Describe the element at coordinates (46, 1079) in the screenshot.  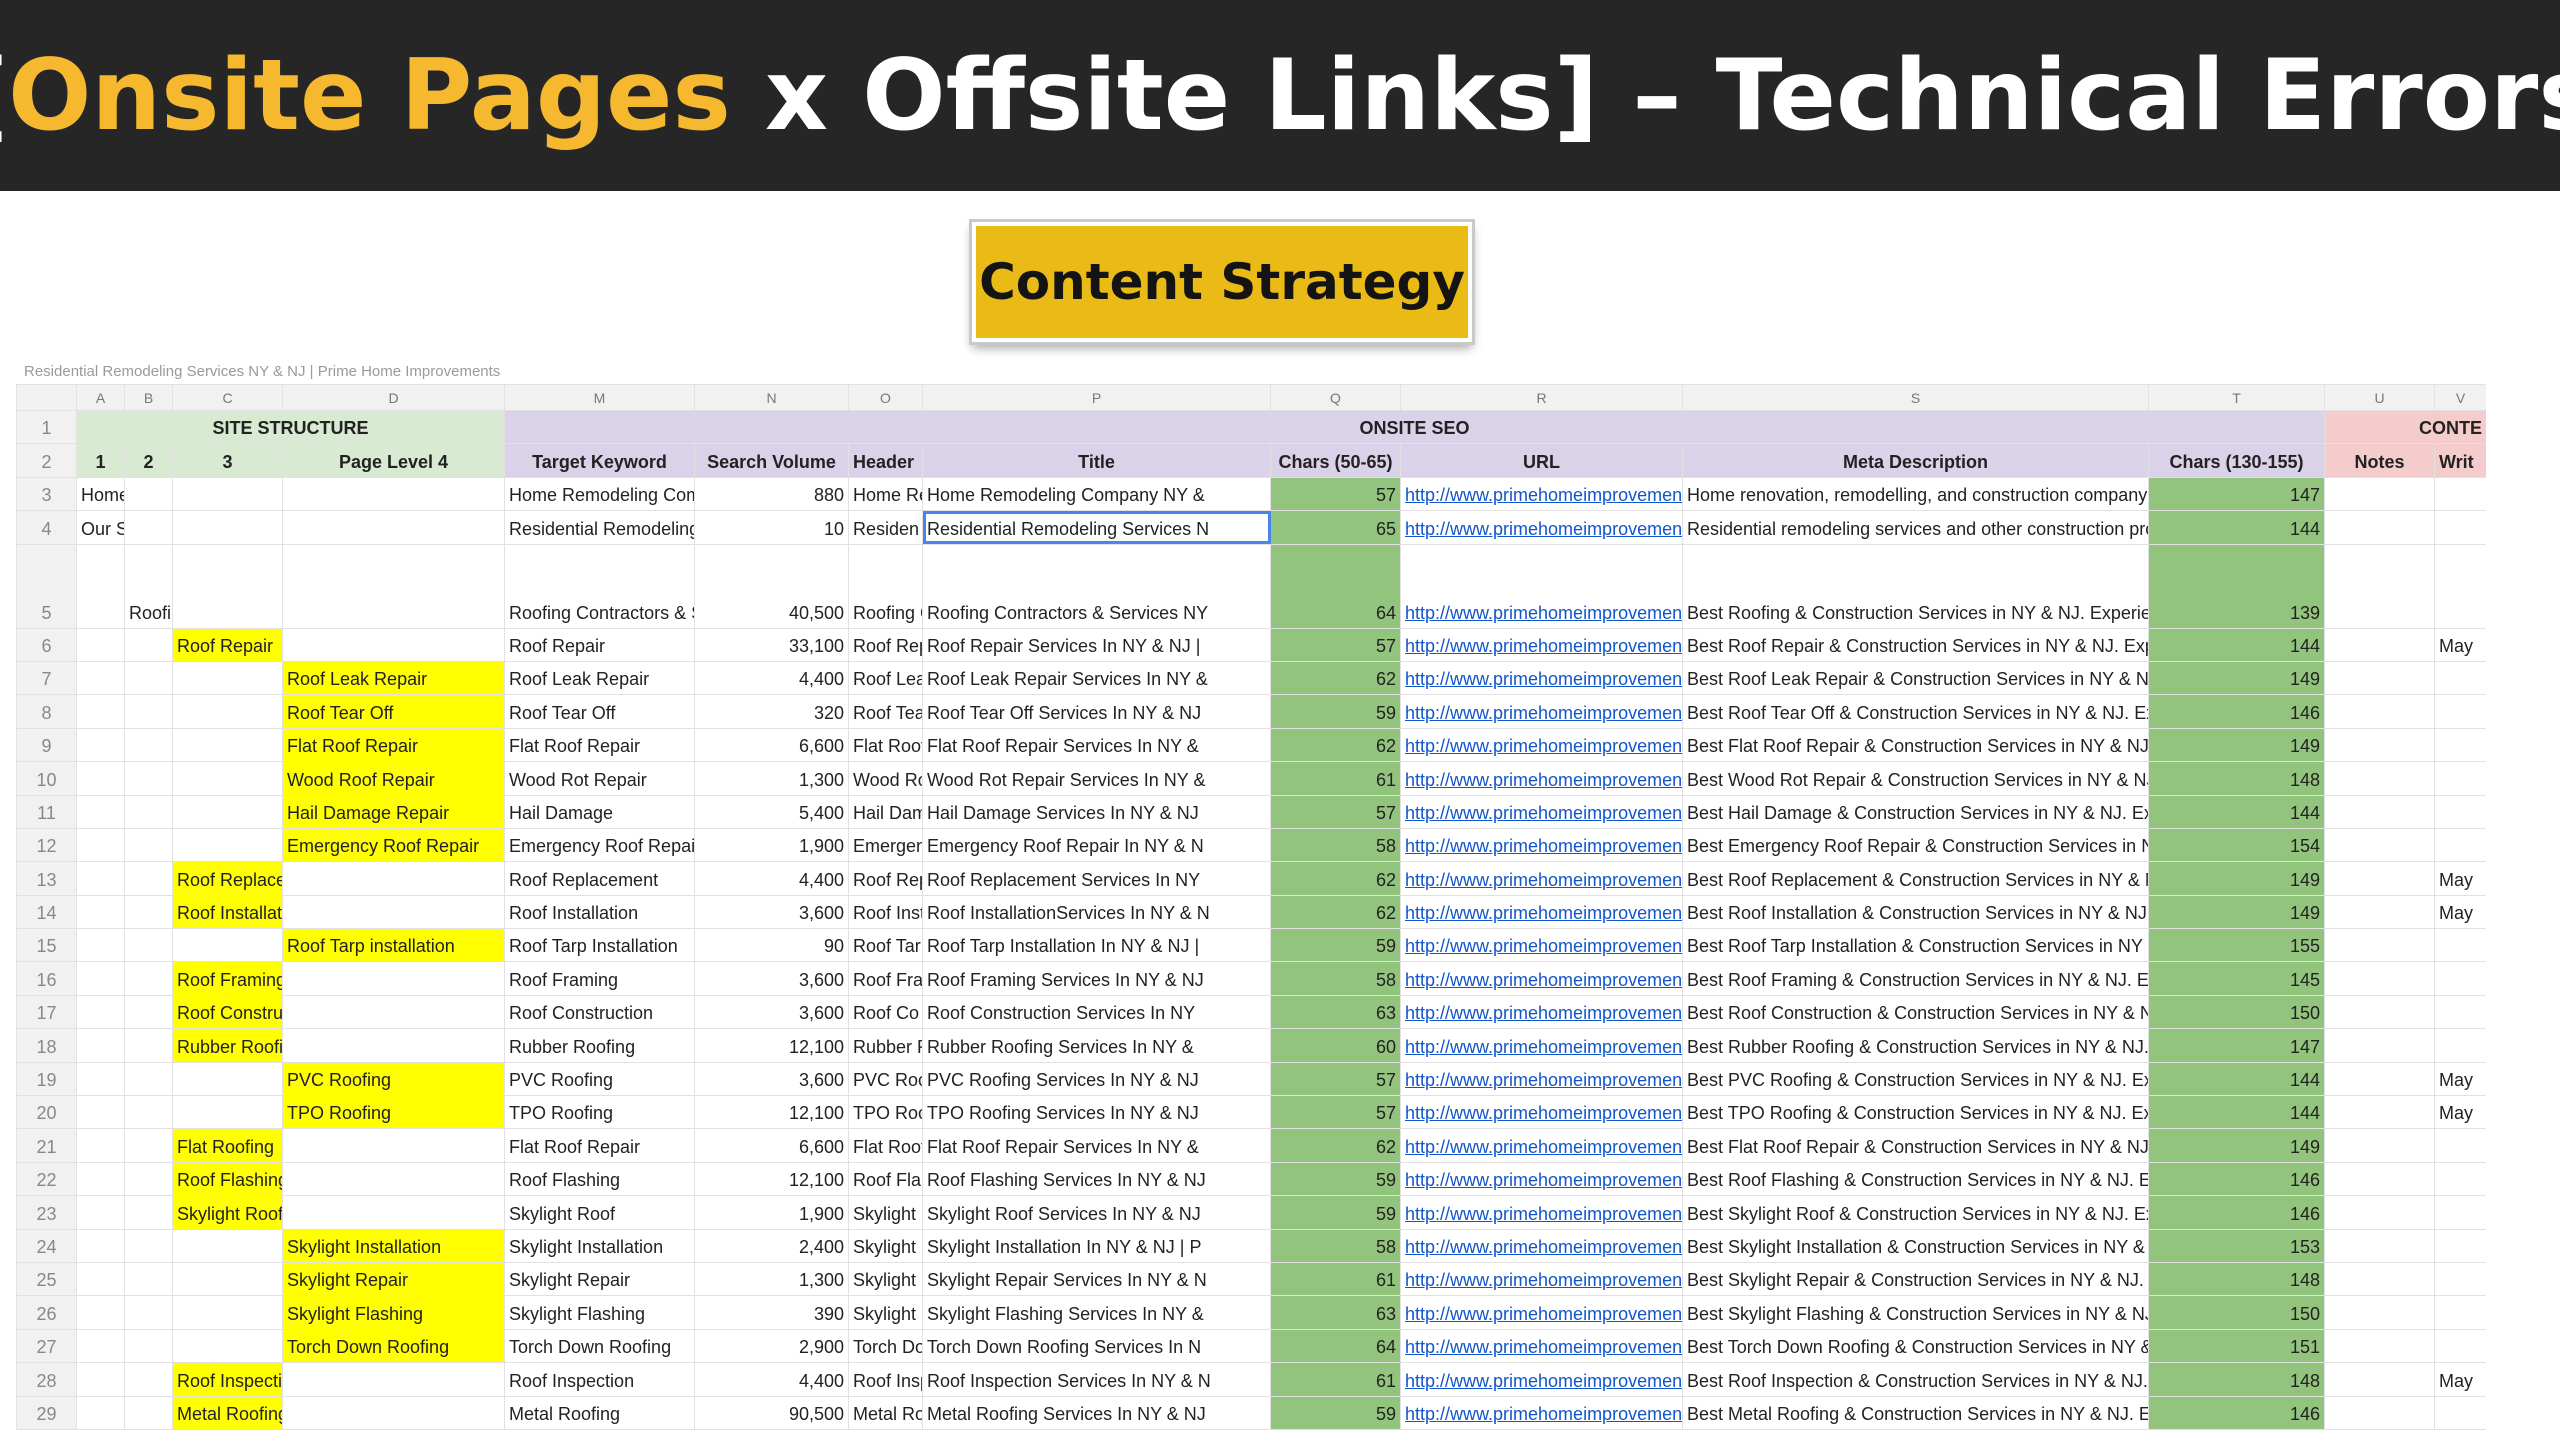
I see `row-number: 19` at that location.